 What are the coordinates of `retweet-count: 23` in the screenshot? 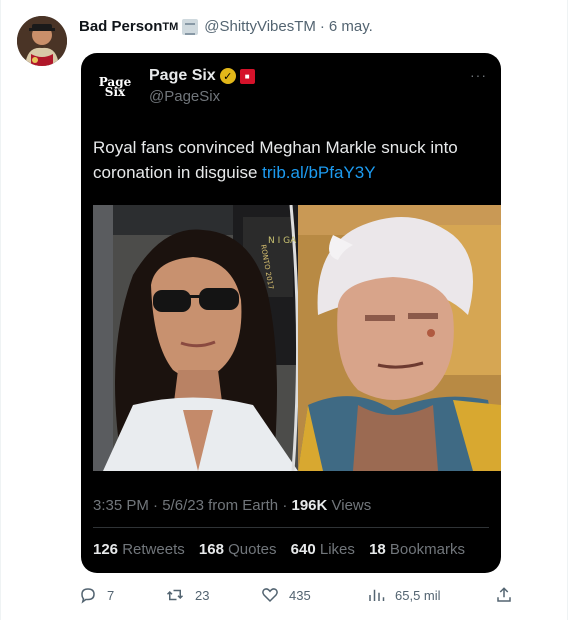 It's located at (202, 595).